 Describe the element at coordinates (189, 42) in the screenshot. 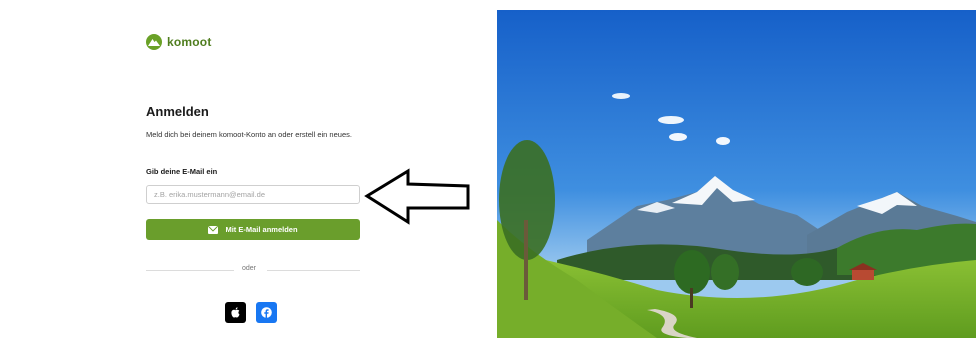

I see `komoot-wordmark: komoot` at that location.